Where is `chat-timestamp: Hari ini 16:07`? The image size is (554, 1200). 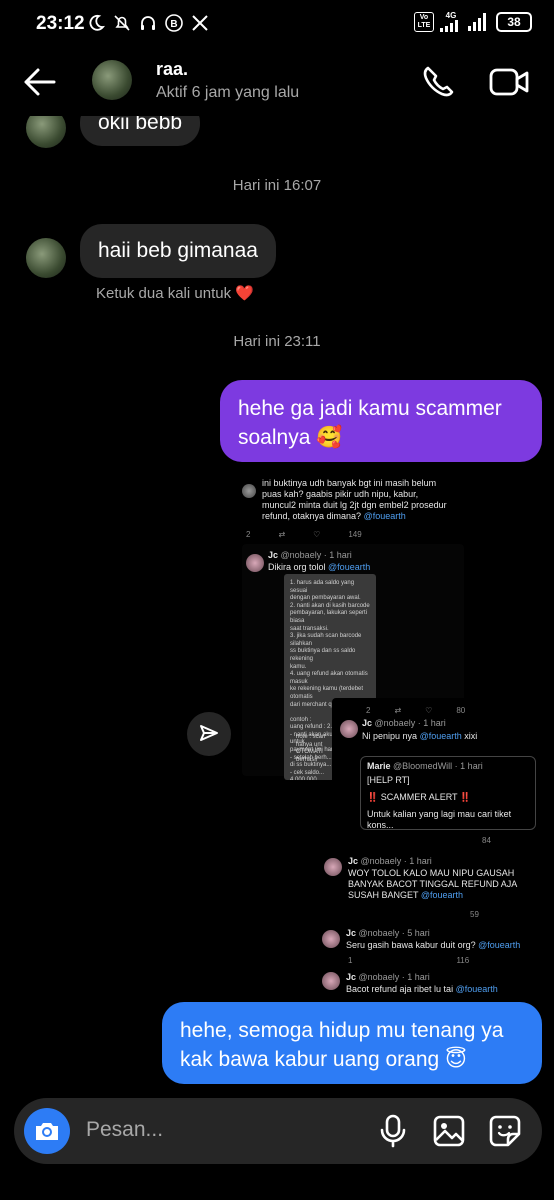
chat-timestamp: Hari ini 16:07 is located at coordinates (277, 185).